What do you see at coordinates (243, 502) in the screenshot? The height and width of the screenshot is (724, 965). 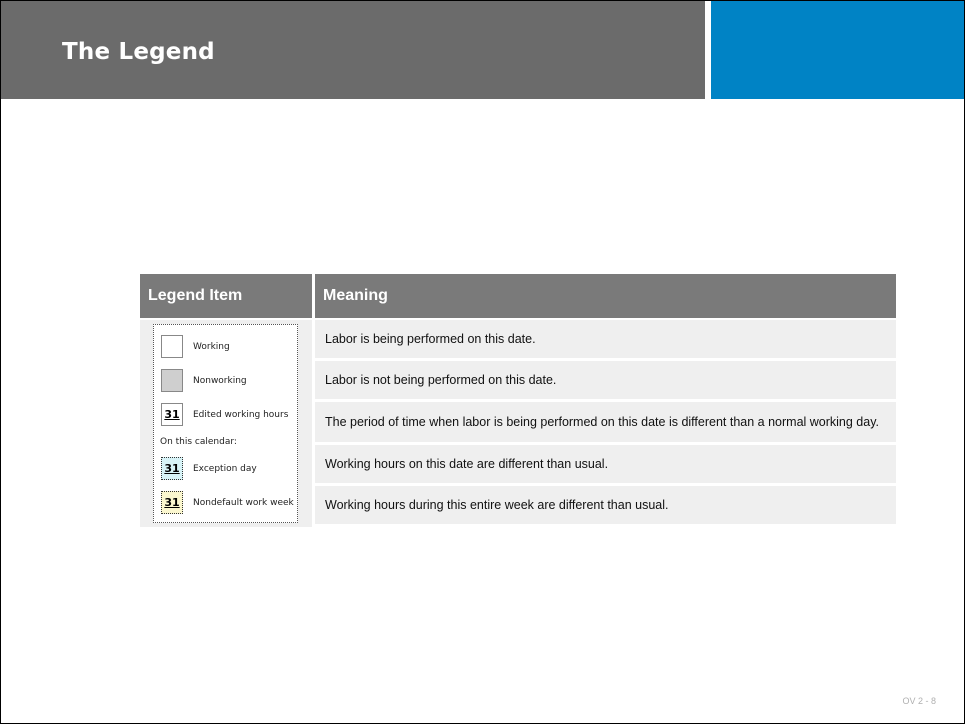 I see `legend-label-nondefault: Nondefault work week` at bounding box center [243, 502].